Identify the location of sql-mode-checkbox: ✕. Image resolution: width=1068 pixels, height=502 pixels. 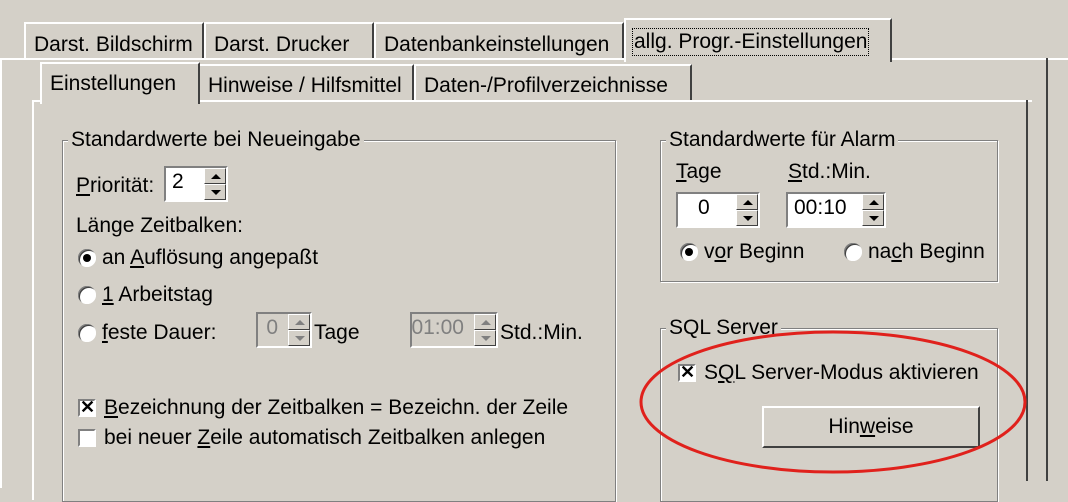
(687, 372).